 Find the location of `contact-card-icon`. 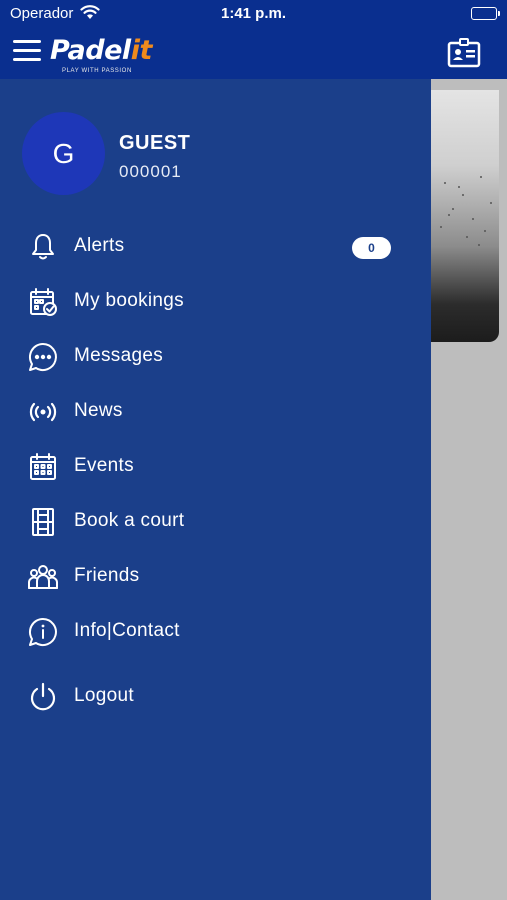

contact-card-icon is located at coordinates (464, 53).